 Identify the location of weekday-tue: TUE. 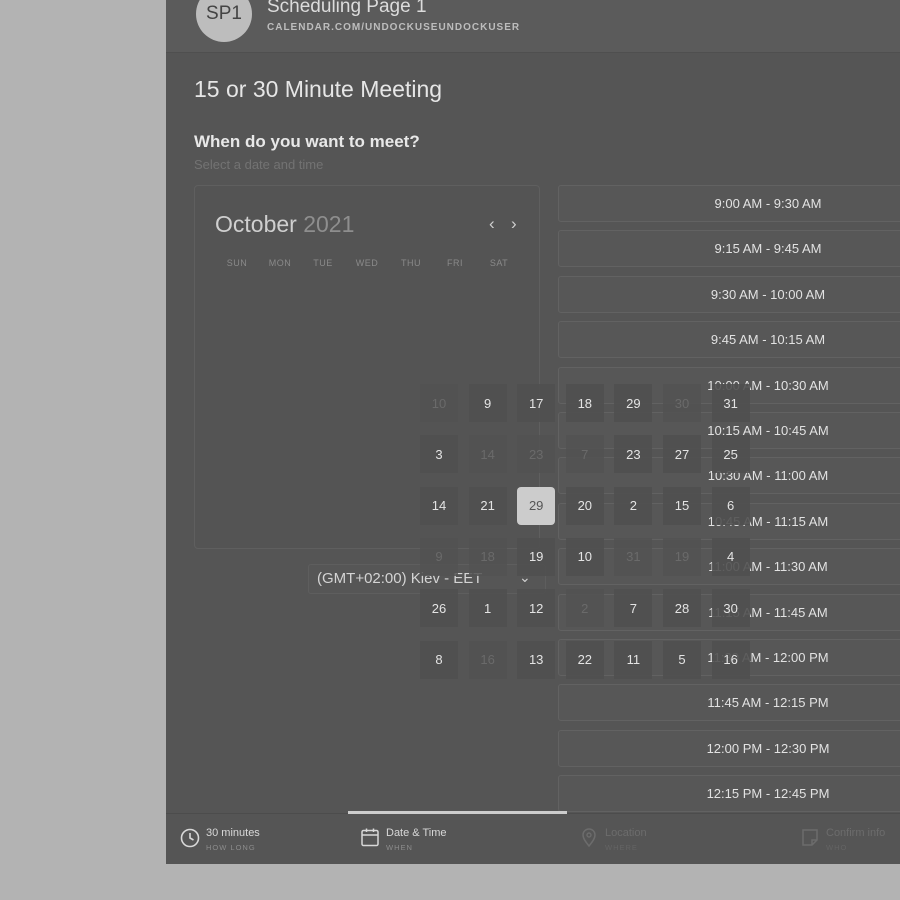
(323, 263).